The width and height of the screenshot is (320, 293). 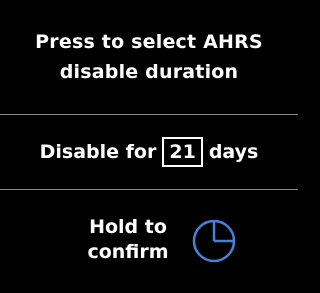 I want to click on confirm-line-1: Hold to, so click(x=128, y=227).